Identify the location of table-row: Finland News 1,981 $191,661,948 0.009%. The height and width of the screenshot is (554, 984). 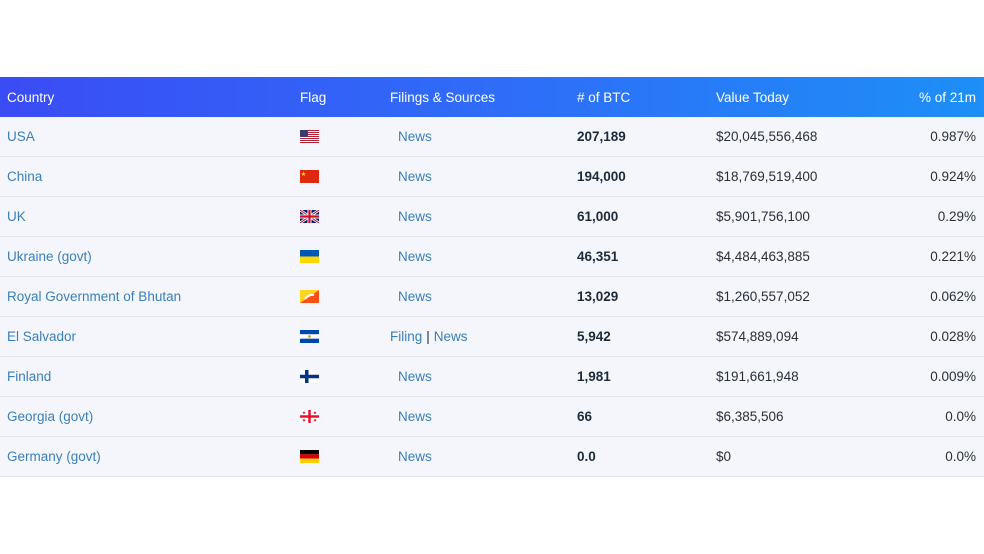
(492, 377).